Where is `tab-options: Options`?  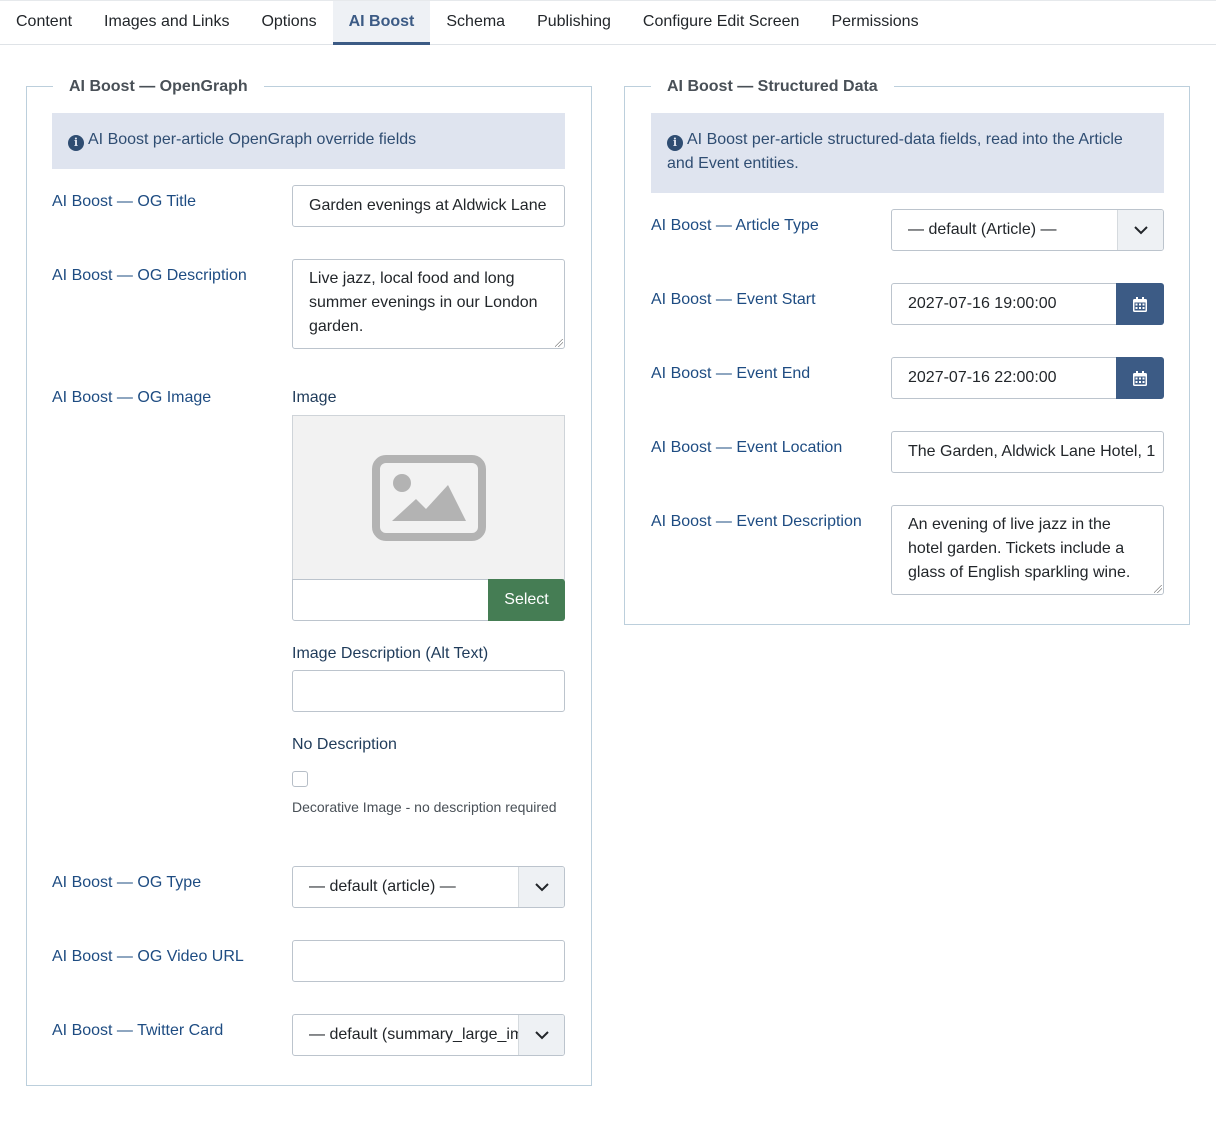
tab-options: Options is located at coordinates (288, 23).